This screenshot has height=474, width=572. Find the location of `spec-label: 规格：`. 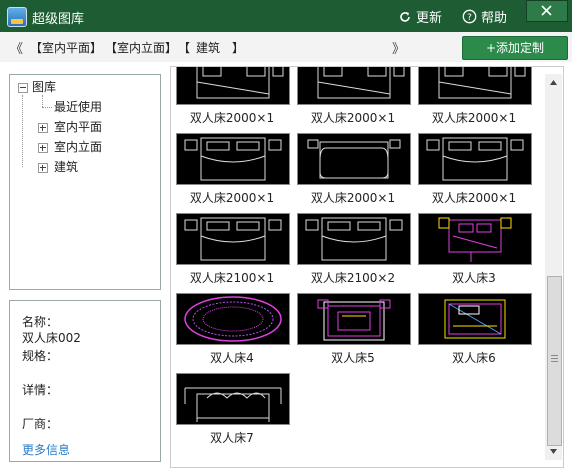

spec-label: 规格： is located at coordinates (40, 356).